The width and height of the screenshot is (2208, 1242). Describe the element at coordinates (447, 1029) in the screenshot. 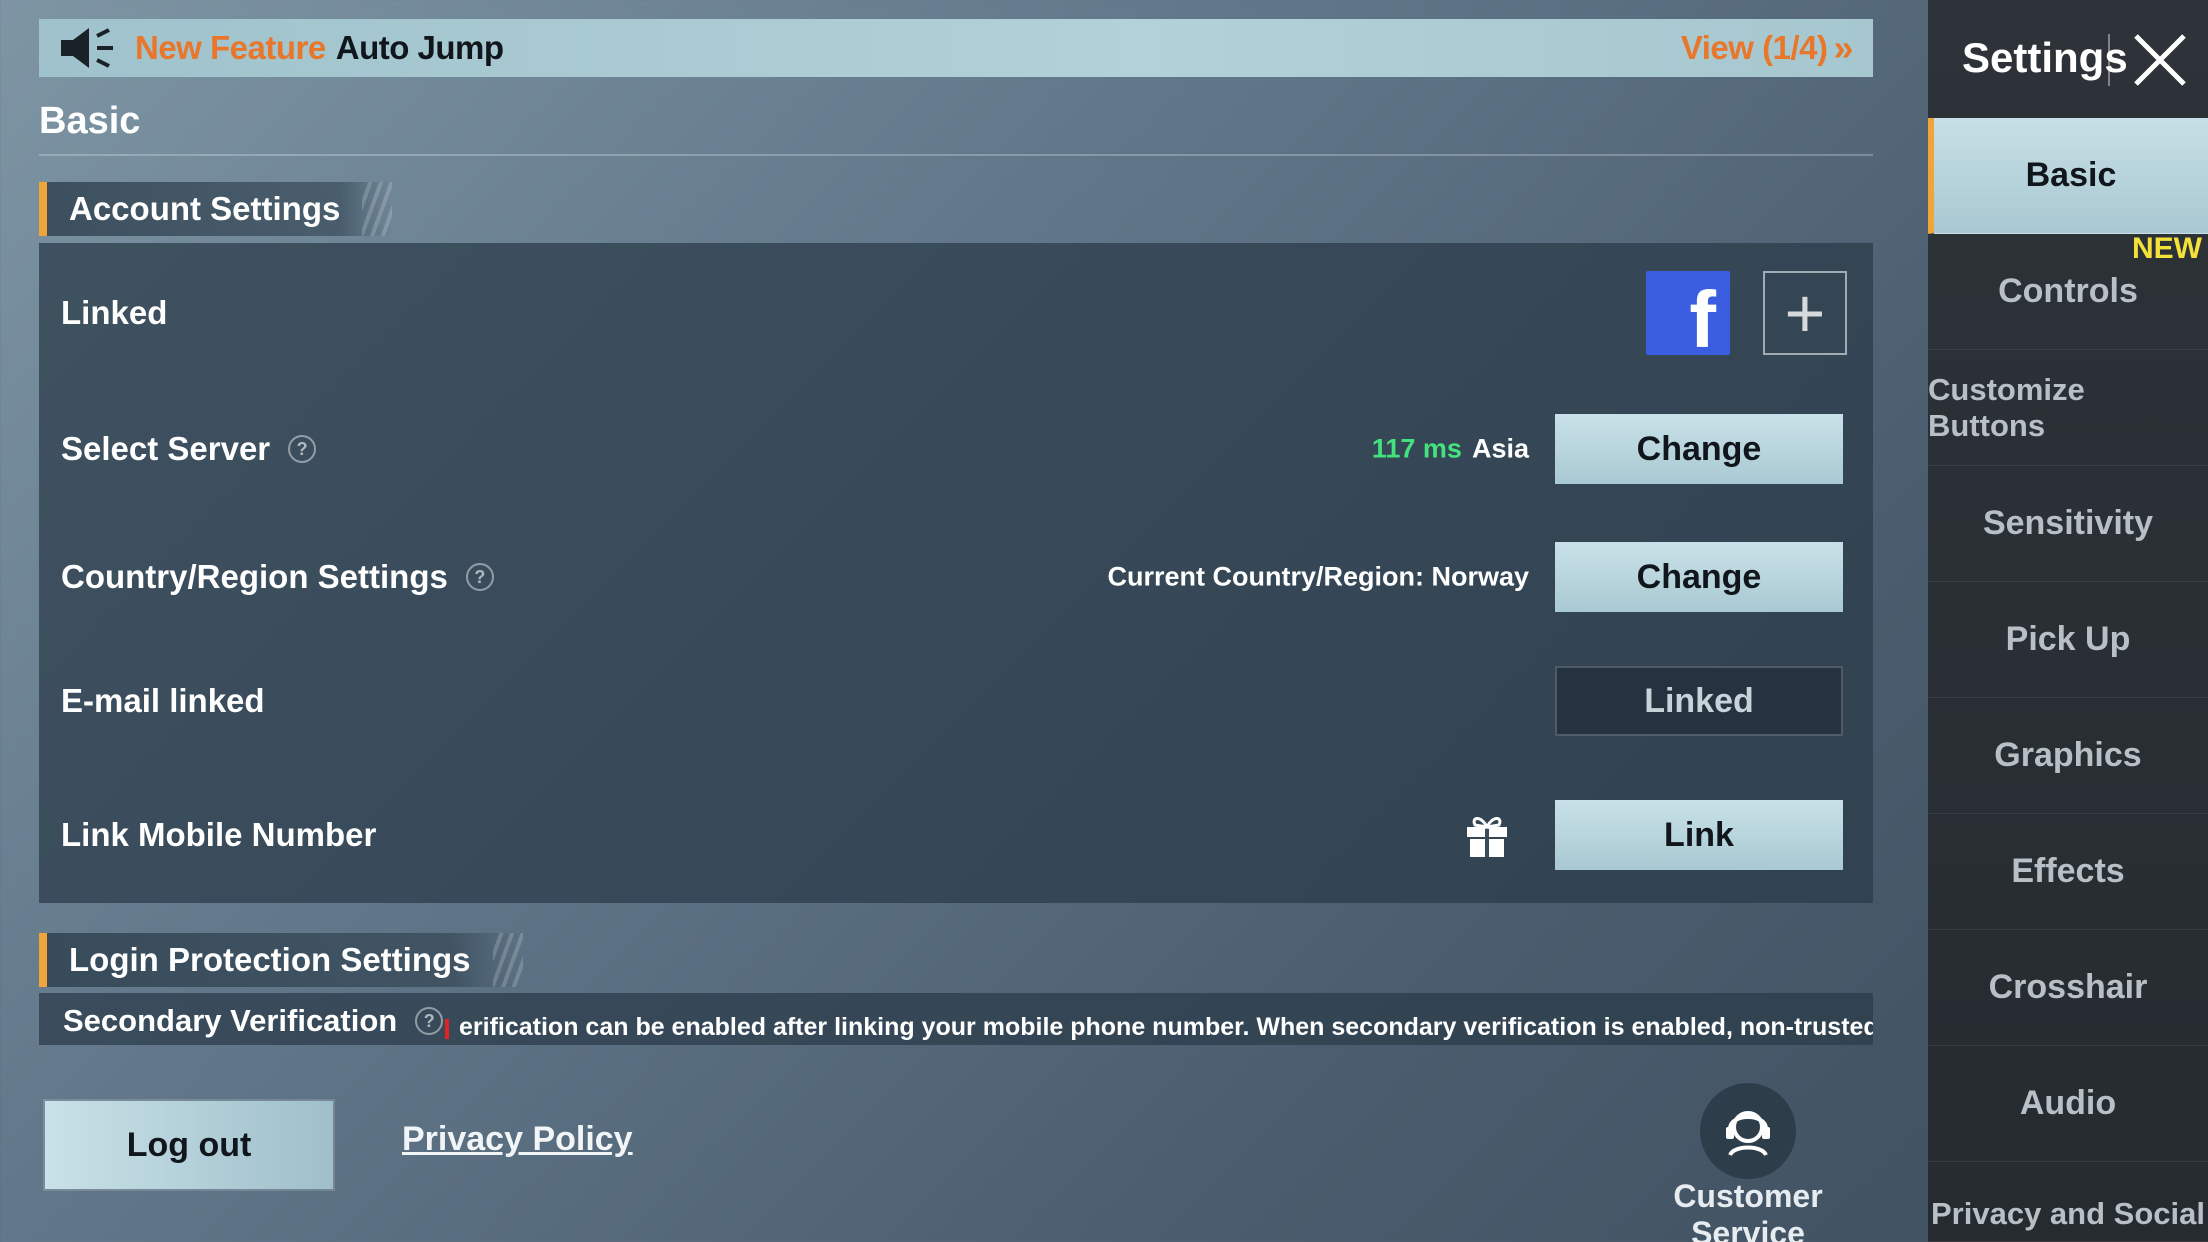

I see `warning-marker` at that location.